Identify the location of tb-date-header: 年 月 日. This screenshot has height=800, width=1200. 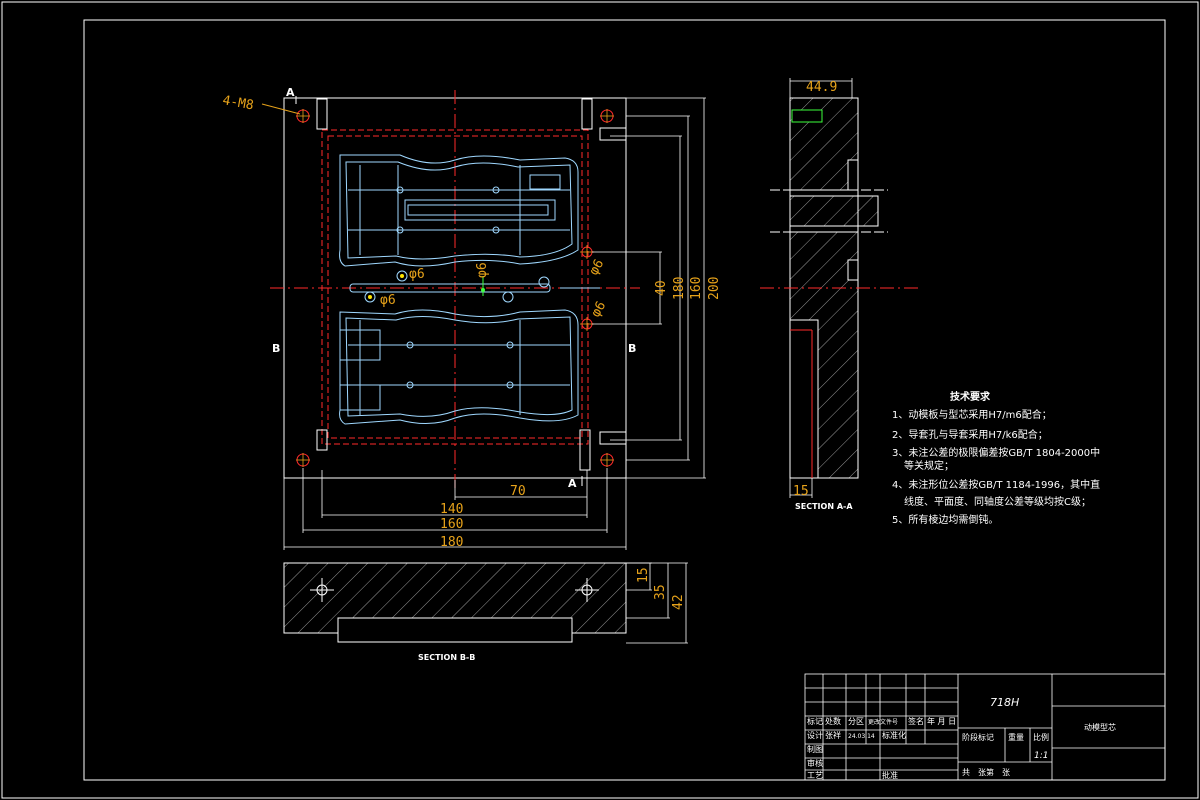
(941, 721).